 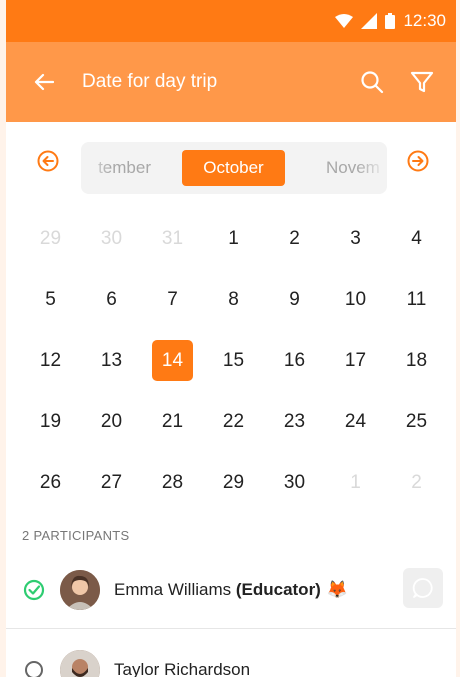 I want to click on calendar-day-number: 21, so click(x=172, y=421).